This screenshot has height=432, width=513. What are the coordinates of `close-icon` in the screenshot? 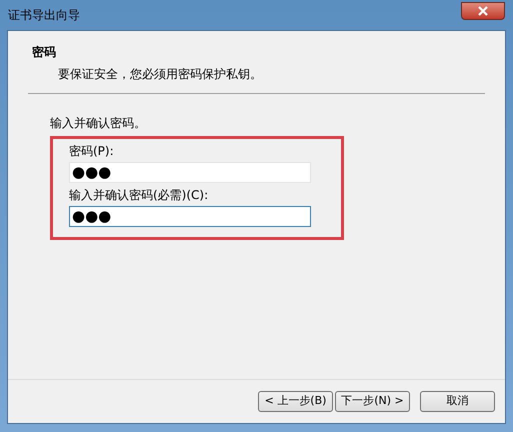 It's located at (483, 11).